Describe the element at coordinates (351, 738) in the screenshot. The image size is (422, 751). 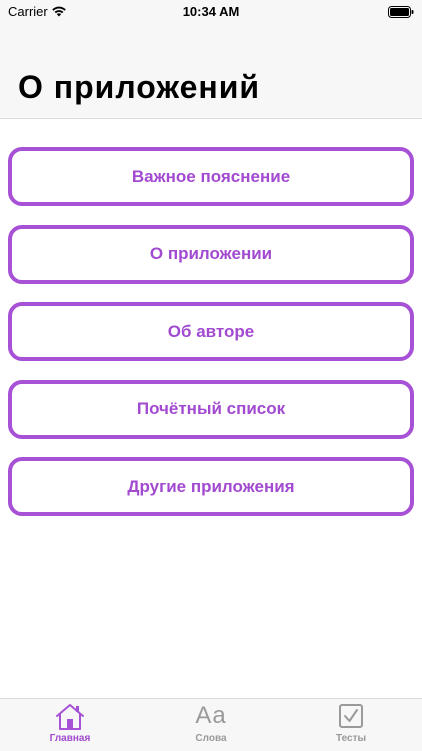
I see `tab-tests-label: Тесты` at that location.